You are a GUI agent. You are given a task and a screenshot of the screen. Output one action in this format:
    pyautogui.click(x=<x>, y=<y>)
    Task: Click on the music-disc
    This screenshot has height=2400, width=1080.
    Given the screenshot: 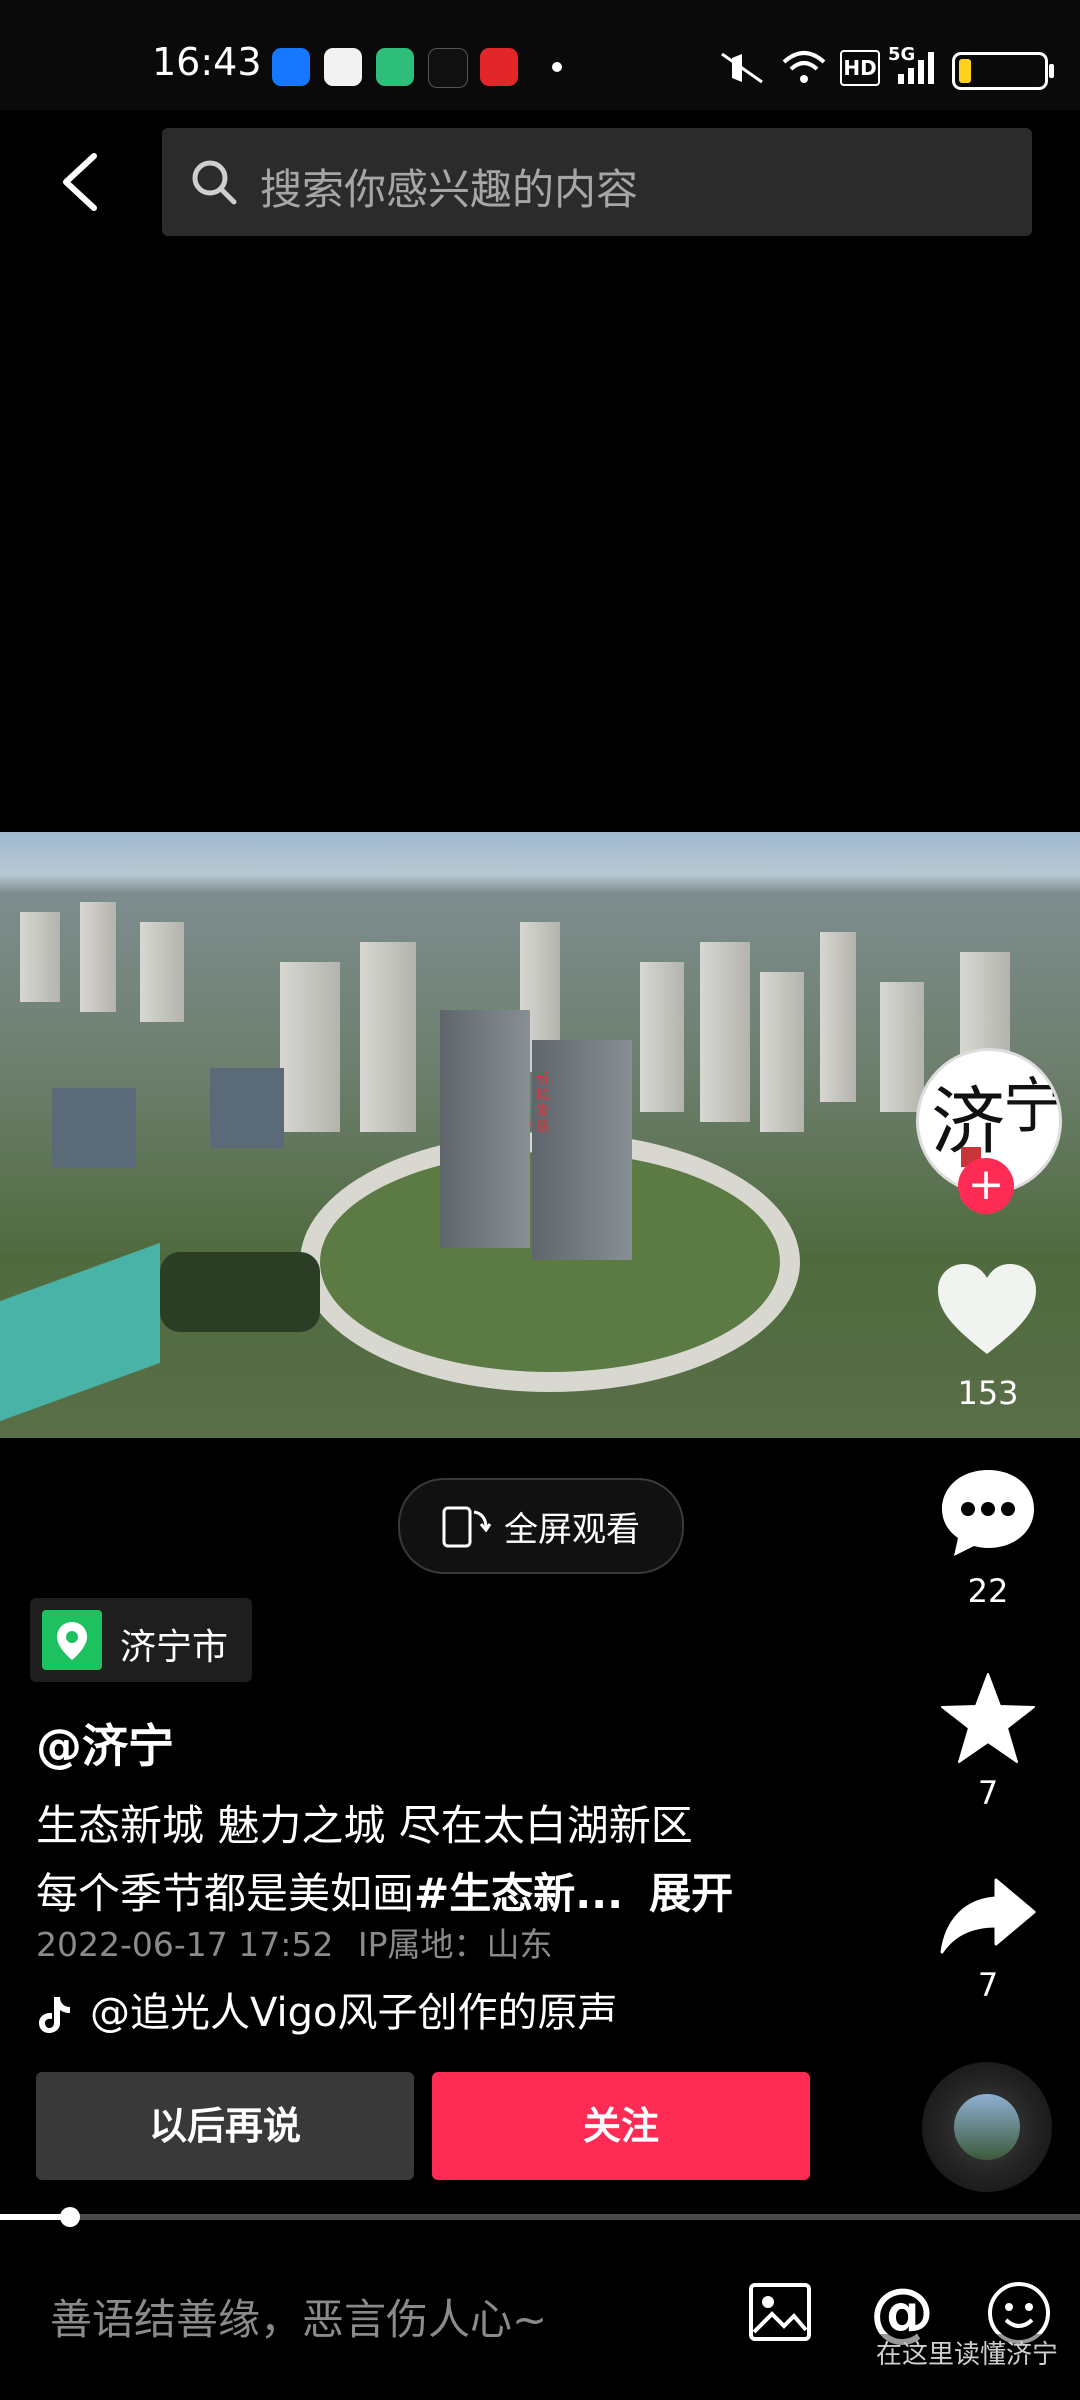 What is the action you would take?
    pyautogui.click(x=987, y=2127)
    